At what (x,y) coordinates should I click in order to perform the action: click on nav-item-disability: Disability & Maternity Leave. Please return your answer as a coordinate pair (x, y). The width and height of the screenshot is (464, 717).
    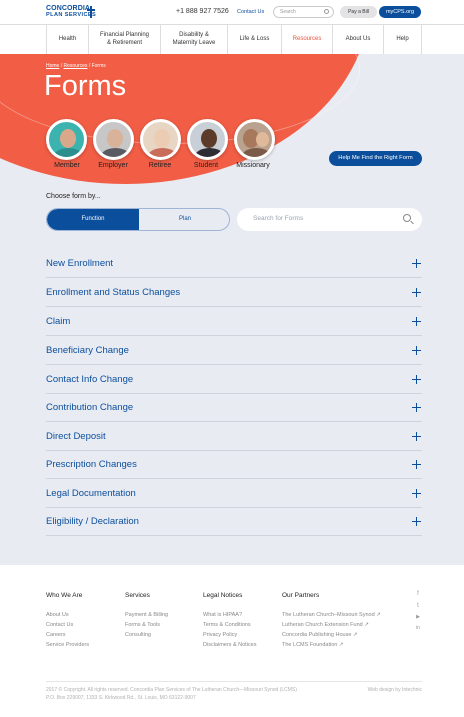
    Looking at the image, I should click on (194, 39).